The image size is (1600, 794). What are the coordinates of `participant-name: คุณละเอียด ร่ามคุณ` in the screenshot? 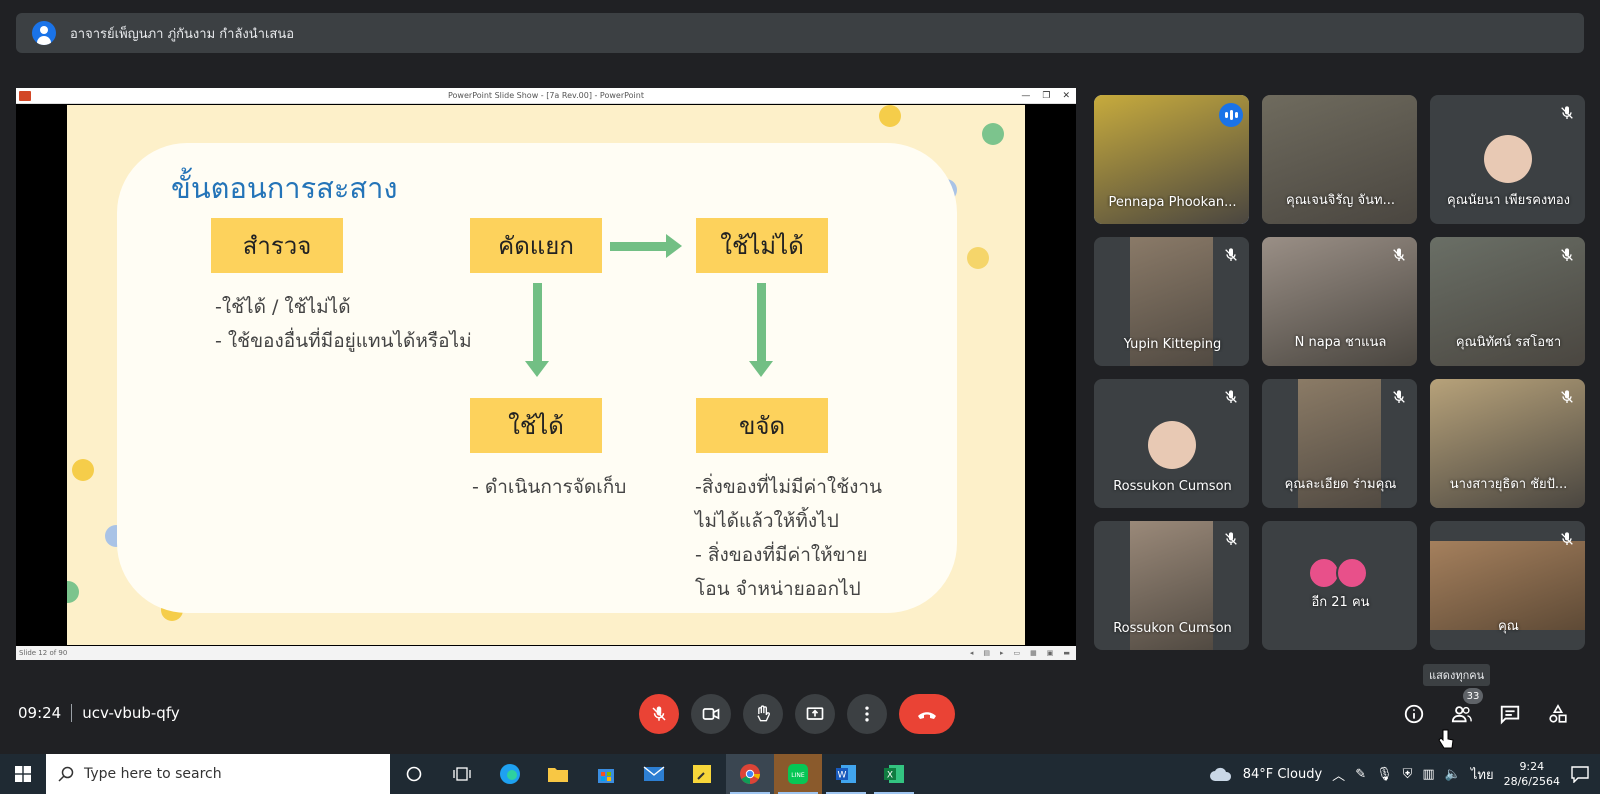 It's located at (1340, 484).